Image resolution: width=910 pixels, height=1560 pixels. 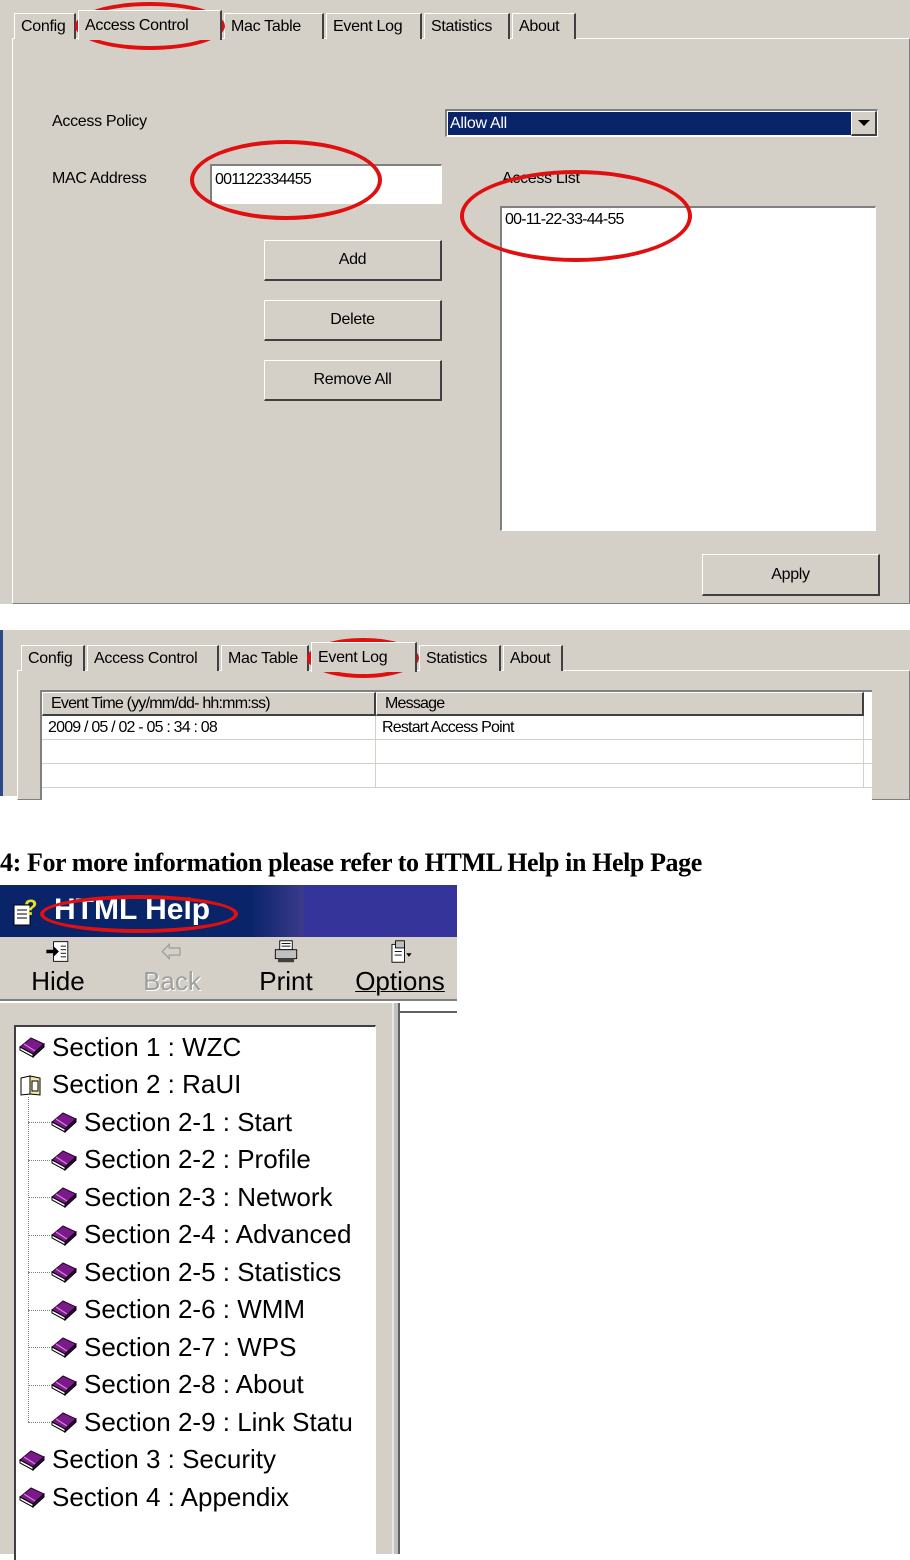 What do you see at coordinates (353, 260) in the screenshot?
I see `add-button: Add` at bounding box center [353, 260].